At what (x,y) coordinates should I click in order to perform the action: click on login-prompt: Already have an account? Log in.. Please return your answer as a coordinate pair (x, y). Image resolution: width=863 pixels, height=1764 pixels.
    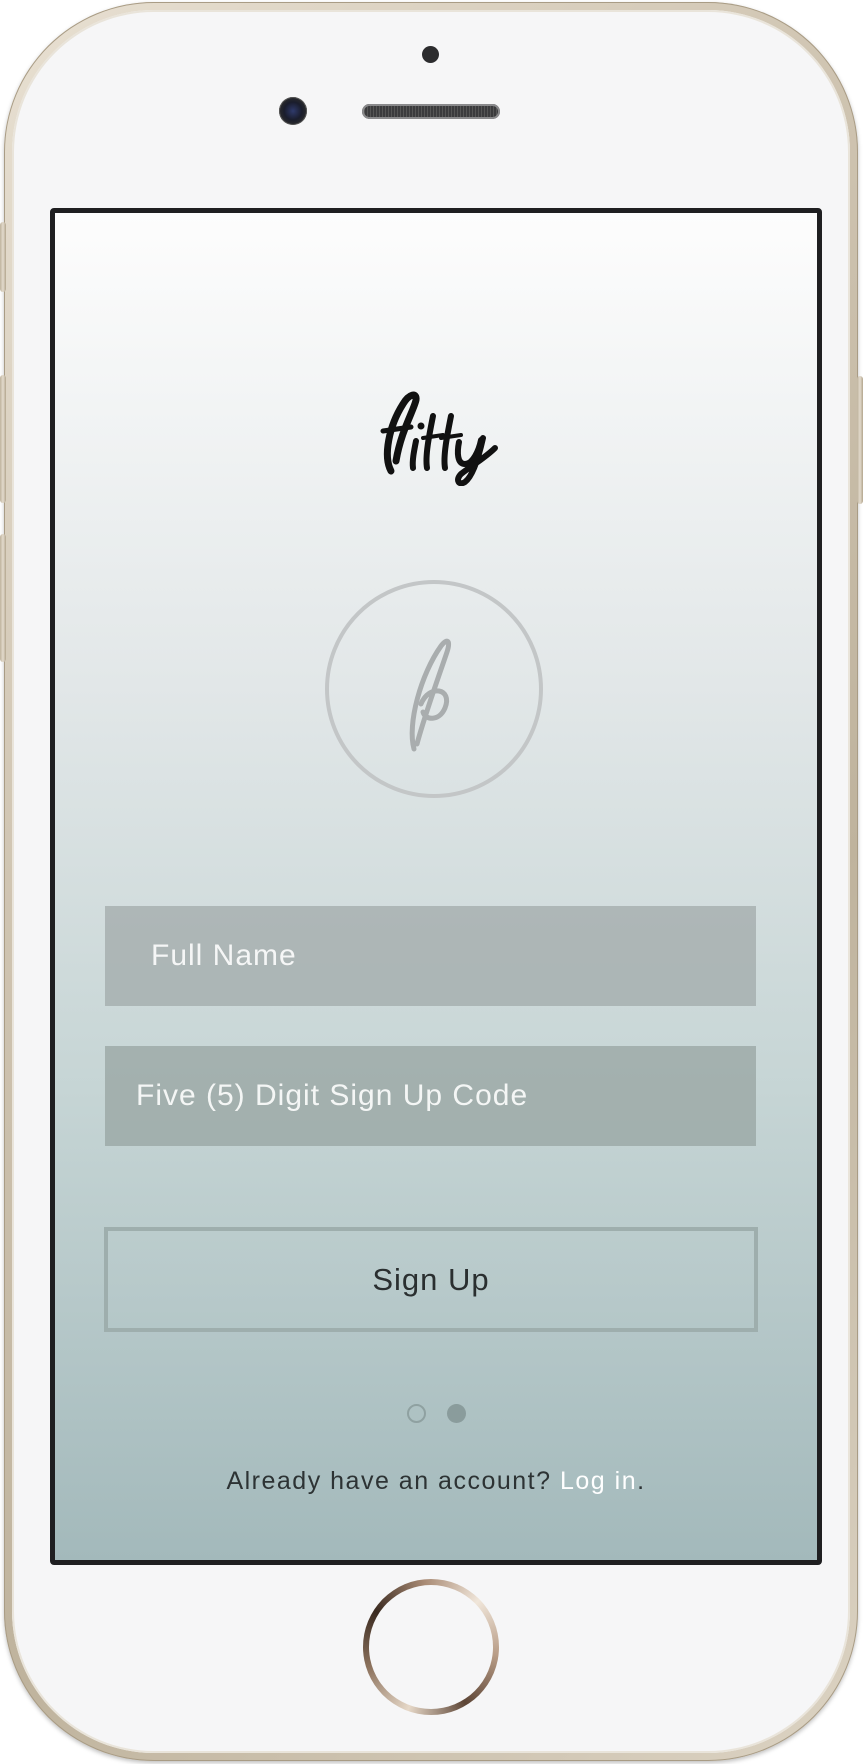
    Looking at the image, I should click on (436, 1481).